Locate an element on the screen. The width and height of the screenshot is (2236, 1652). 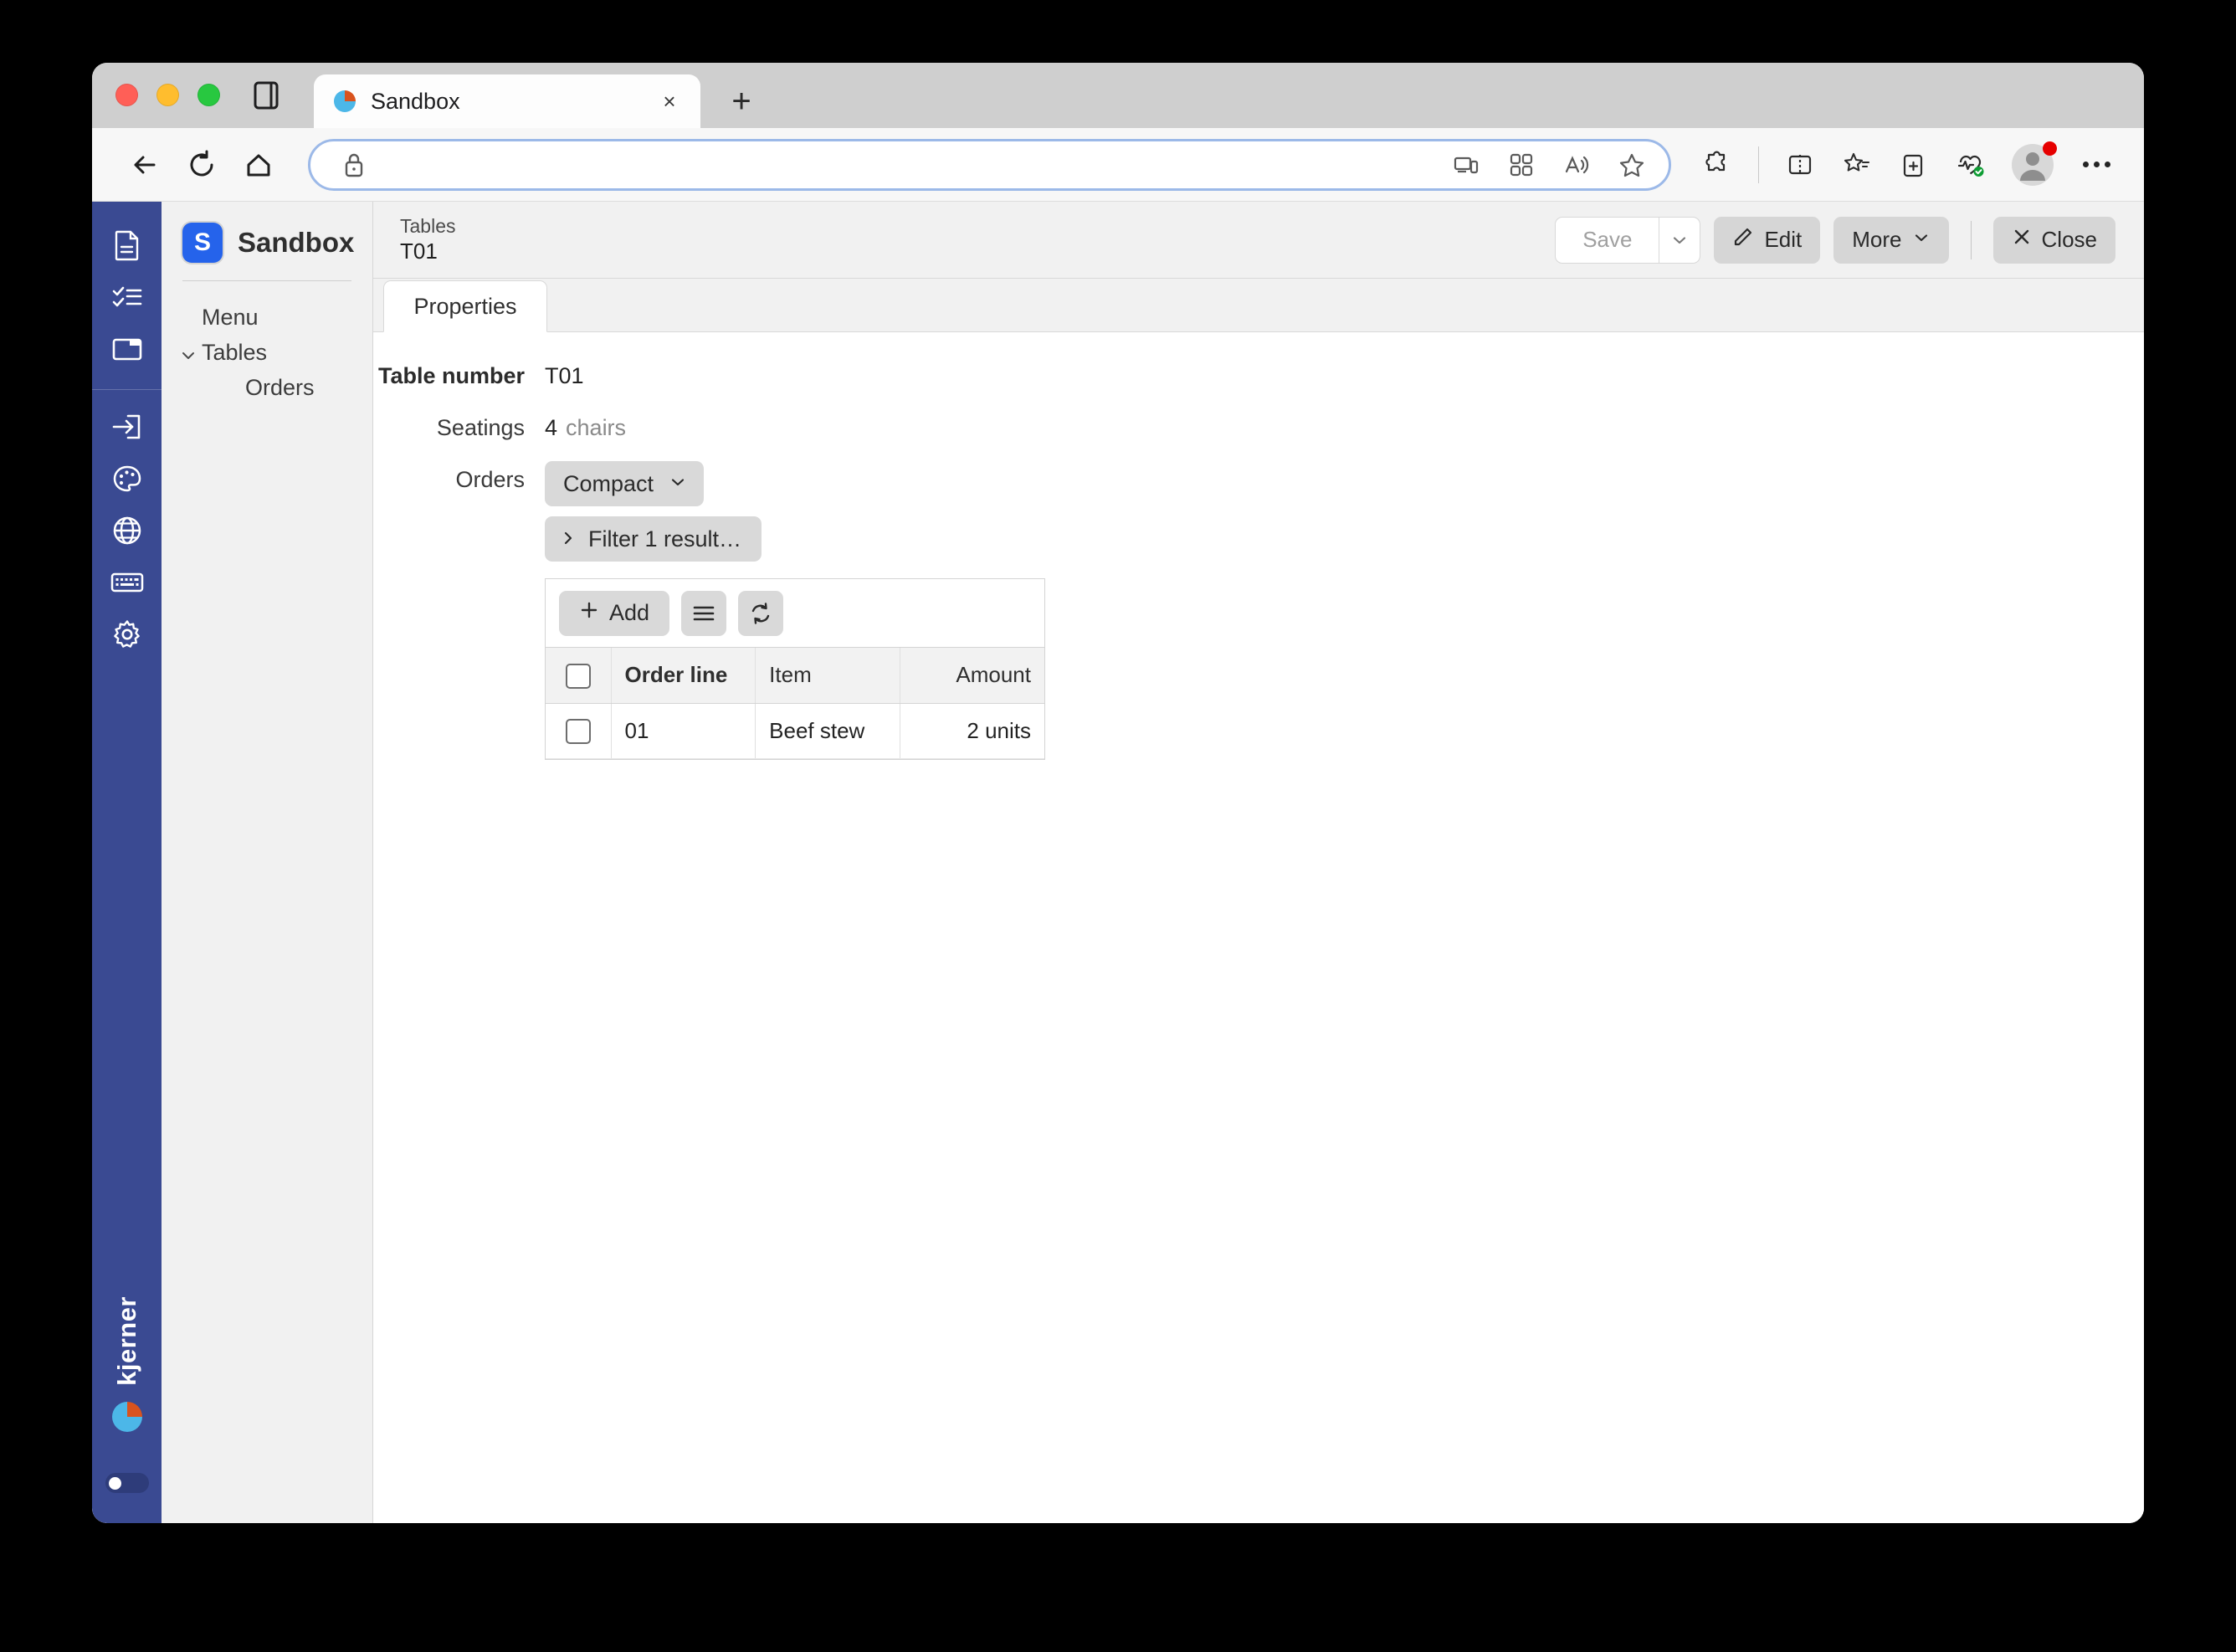
new-tab-icon: + is located at coordinates (741, 101).